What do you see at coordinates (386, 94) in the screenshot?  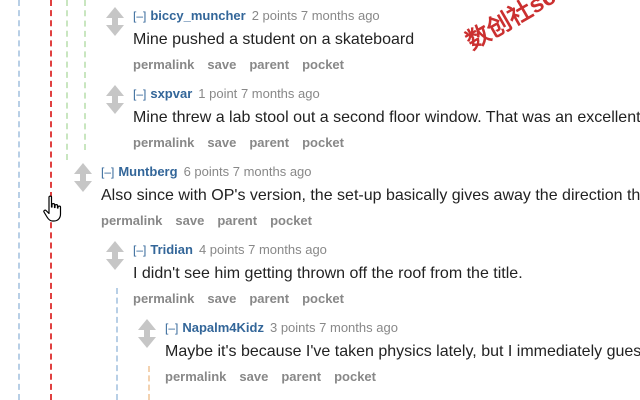 I see `comment-tagline: [–] sxpvar 1 point 7 months ago` at bounding box center [386, 94].